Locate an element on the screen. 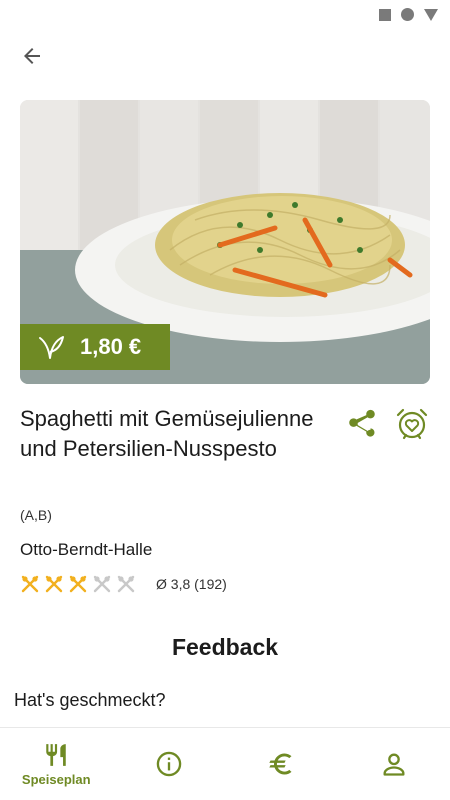 The image size is (450, 800). nav-item-profile is located at coordinates (394, 764).